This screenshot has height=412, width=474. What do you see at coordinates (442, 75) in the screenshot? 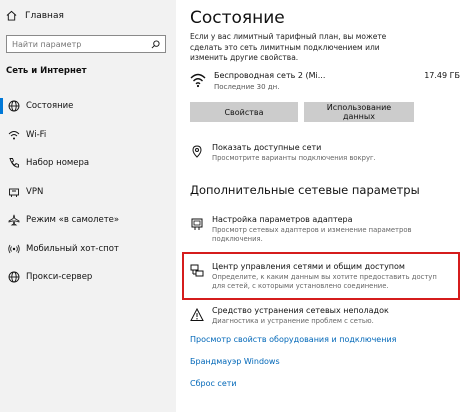
I see `data-usage-size: 17.49 ГБ` at bounding box center [442, 75].